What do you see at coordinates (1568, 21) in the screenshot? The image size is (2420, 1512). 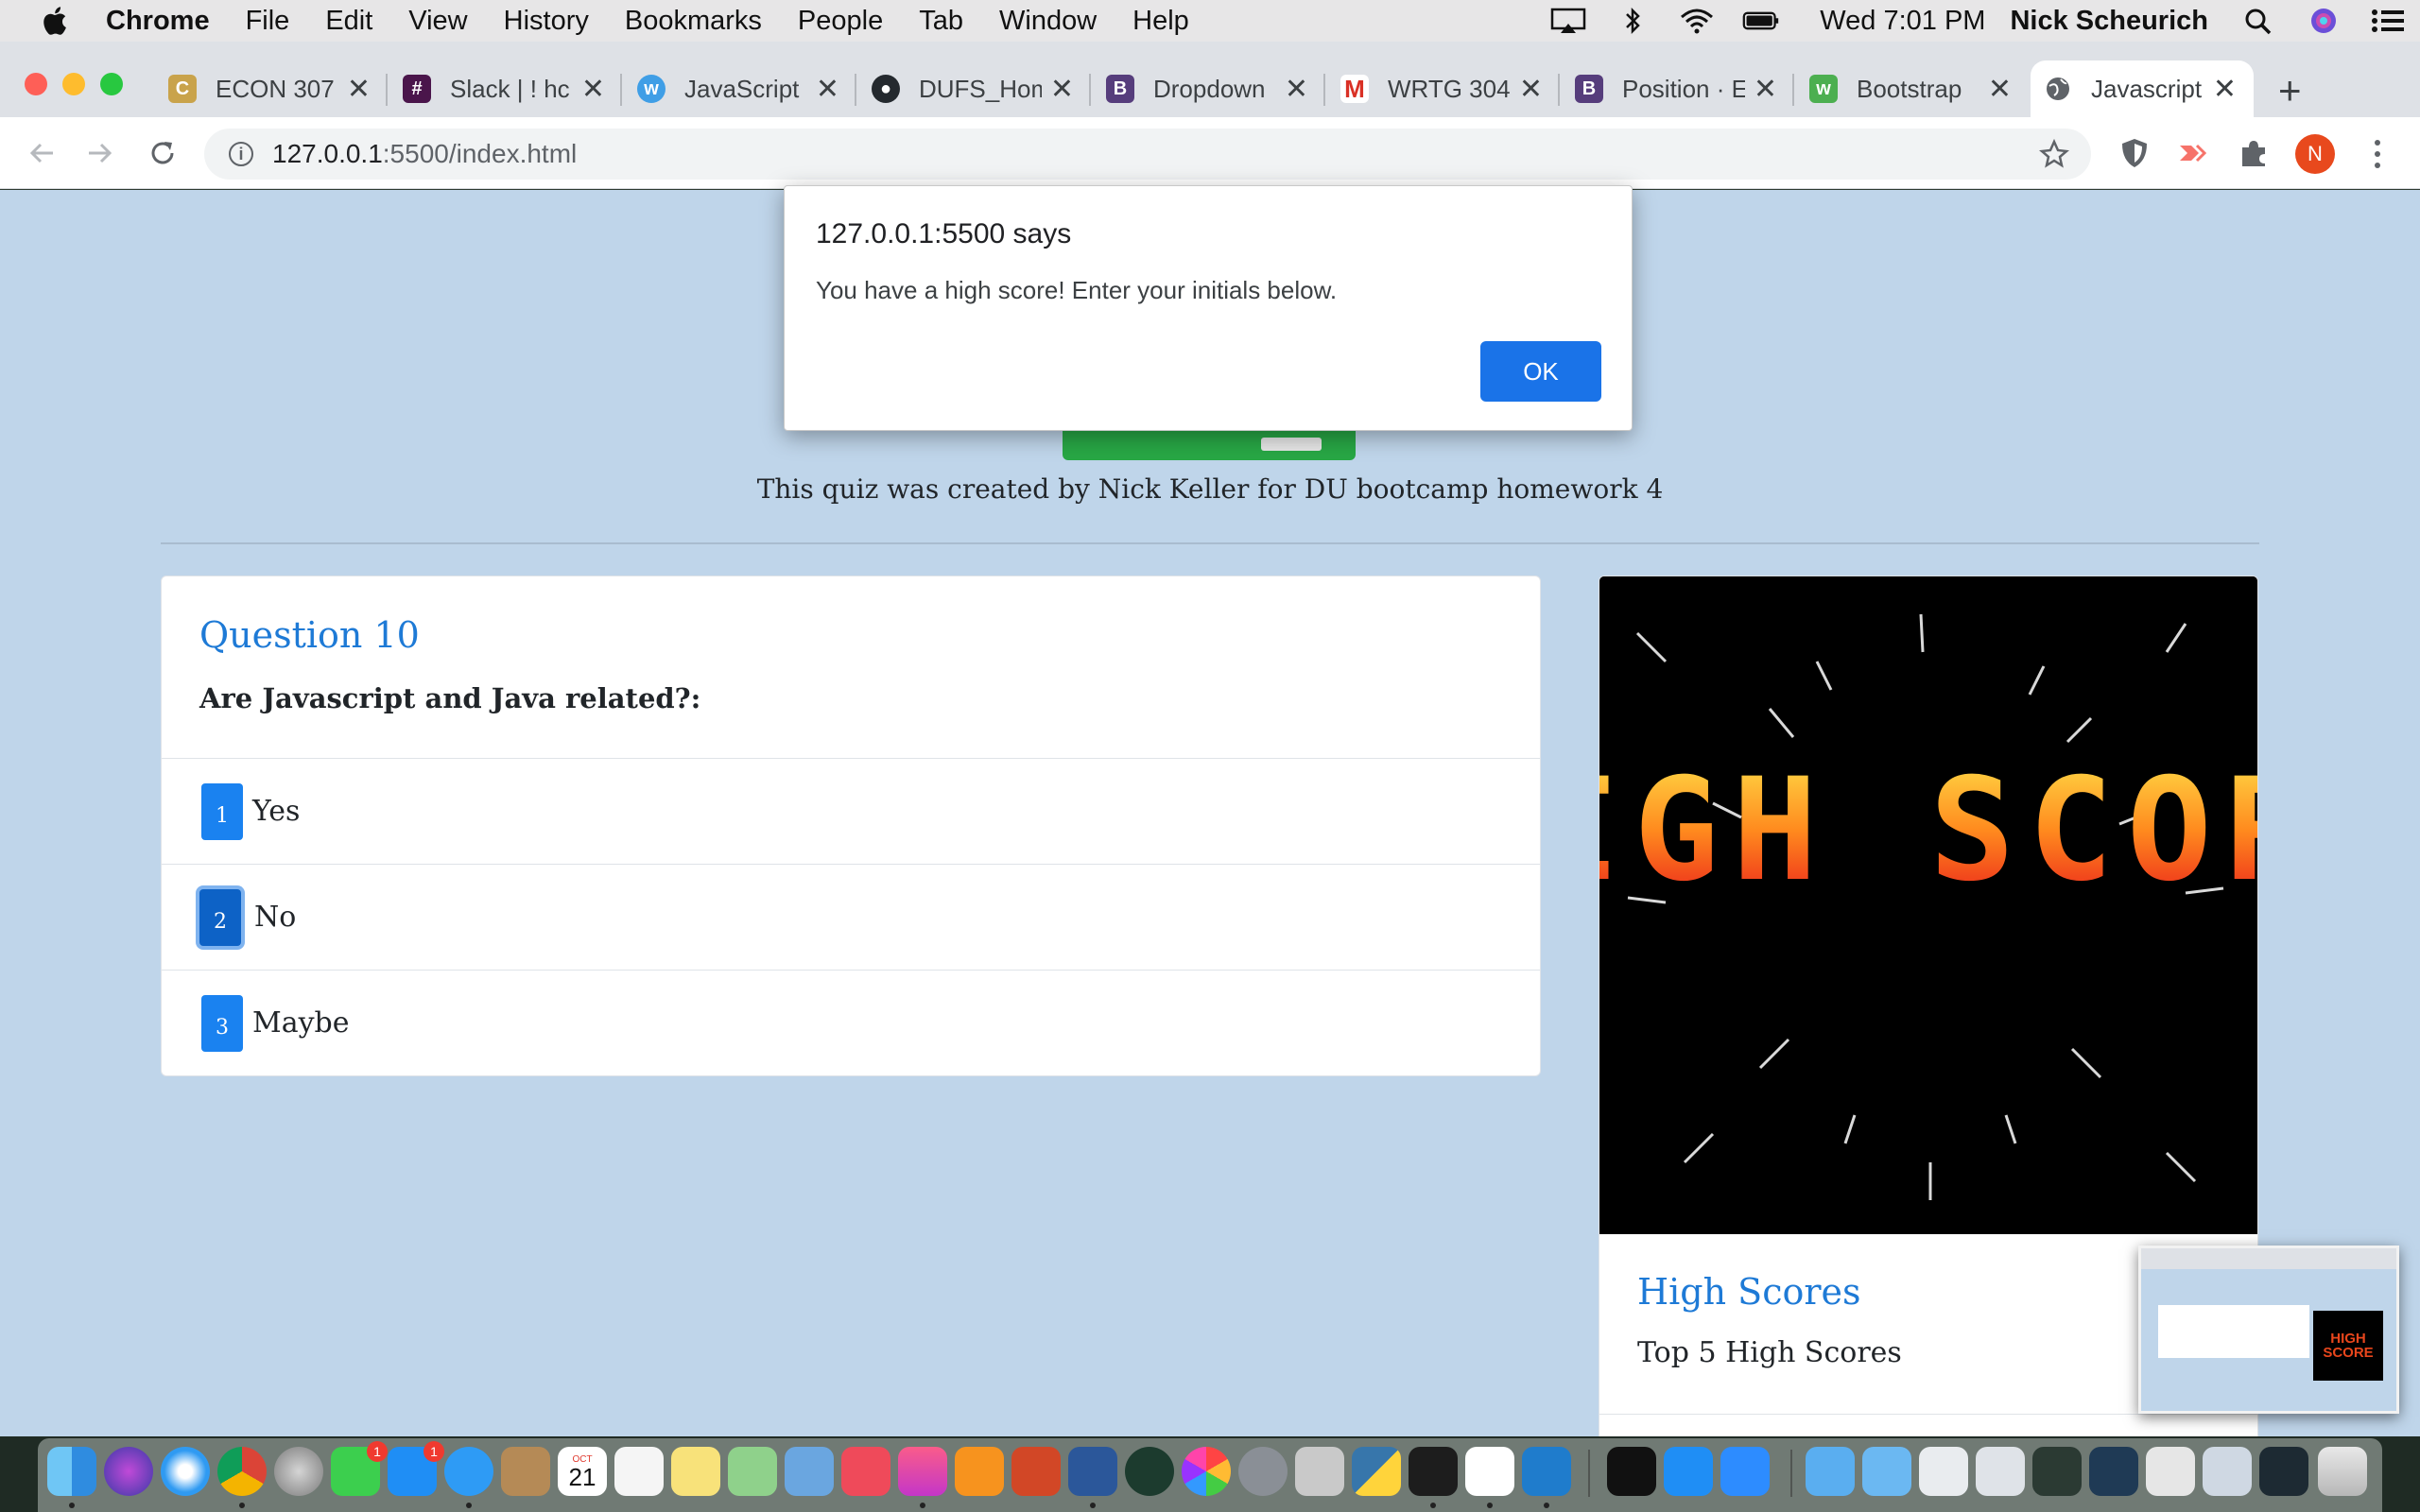 I see `airplay-icon` at bounding box center [1568, 21].